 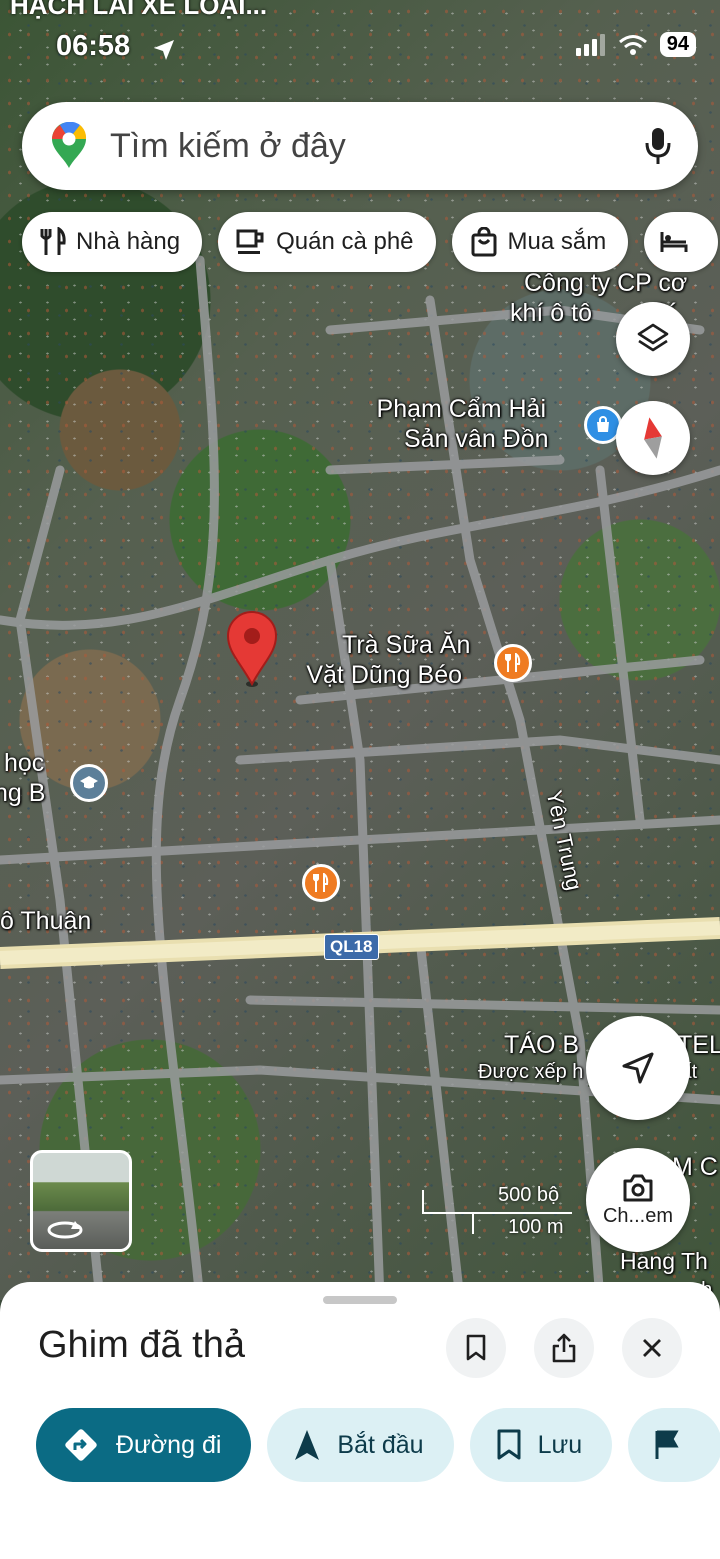 What do you see at coordinates (23, 793) in the screenshot?
I see `map-label-school-line2: ng B` at bounding box center [23, 793].